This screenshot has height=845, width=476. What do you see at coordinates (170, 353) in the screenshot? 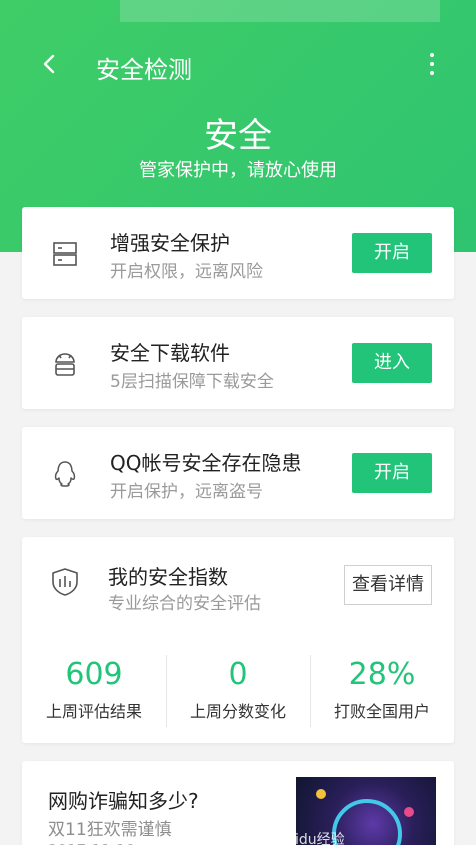
I see `card-title: 安全下载软件` at bounding box center [170, 353].